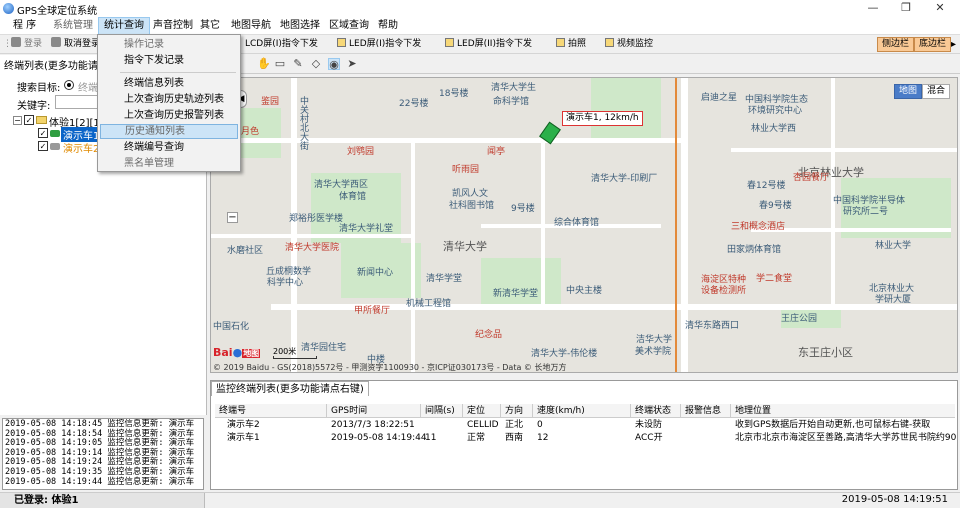  I want to click on map-label: 田家炳体育馆, so click(754, 250).